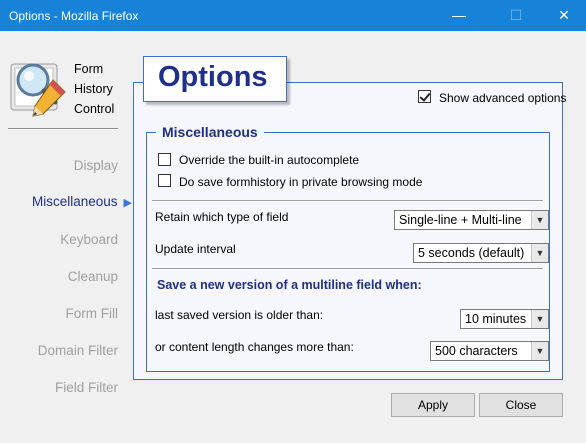 This screenshot has height=443, width=586. I want to click on length-change-select: 500 characters ▼, so click(489, 351).